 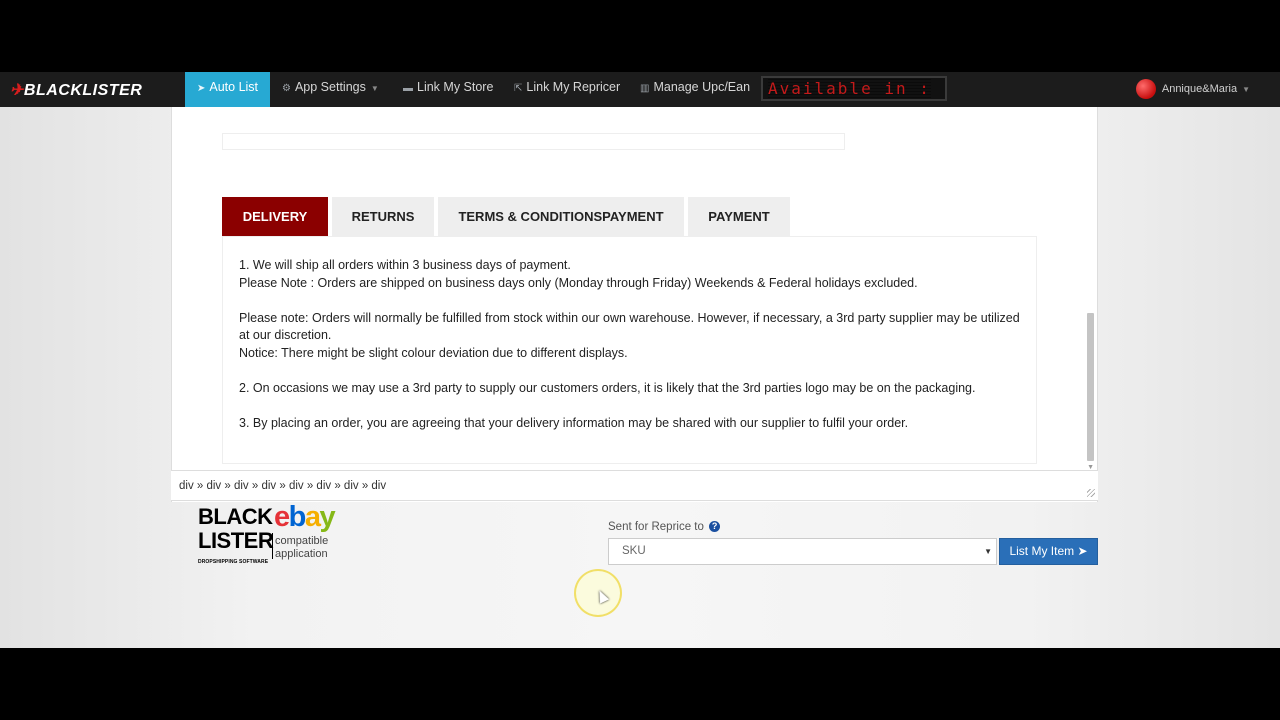 What do you see at coordinates (275, 216) in the screenshot?
I see `tab-delivery: DELIVERY` at bounding box center [275, 216].